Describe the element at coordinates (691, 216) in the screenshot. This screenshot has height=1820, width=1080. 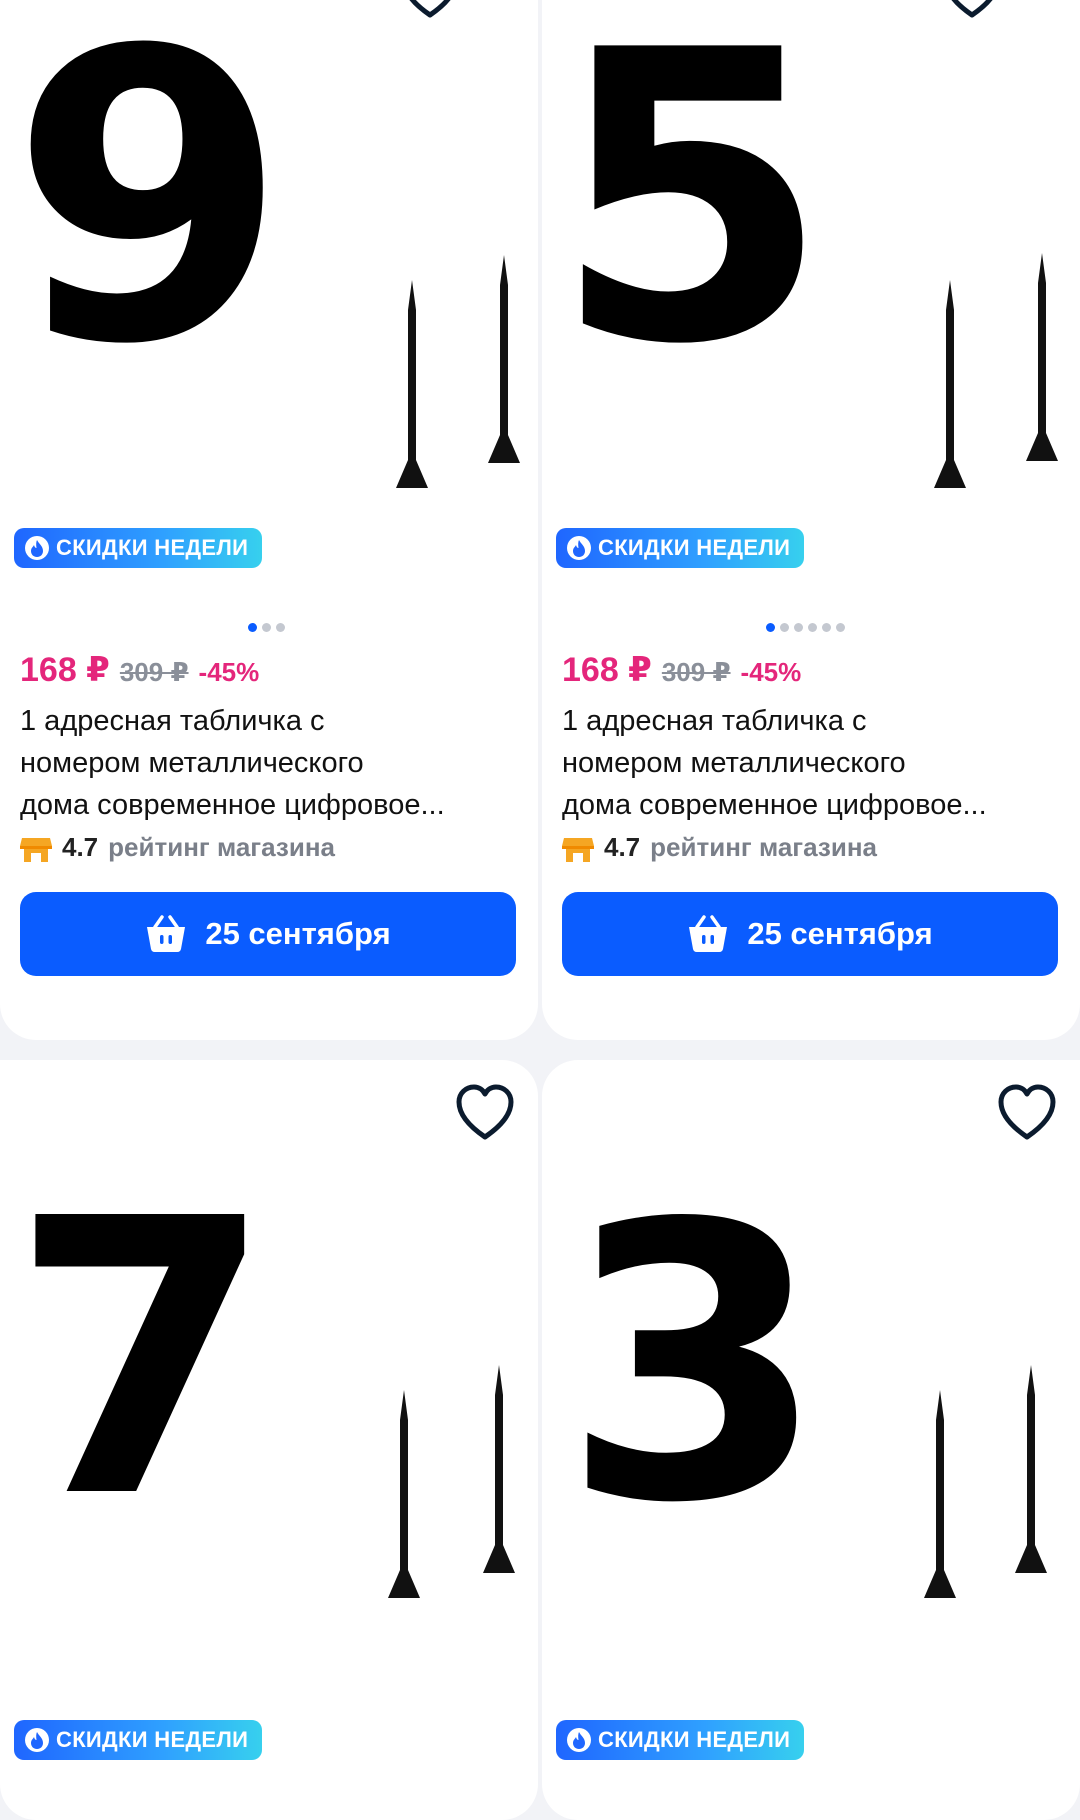
I see `house-number-digit: 5` at that location.